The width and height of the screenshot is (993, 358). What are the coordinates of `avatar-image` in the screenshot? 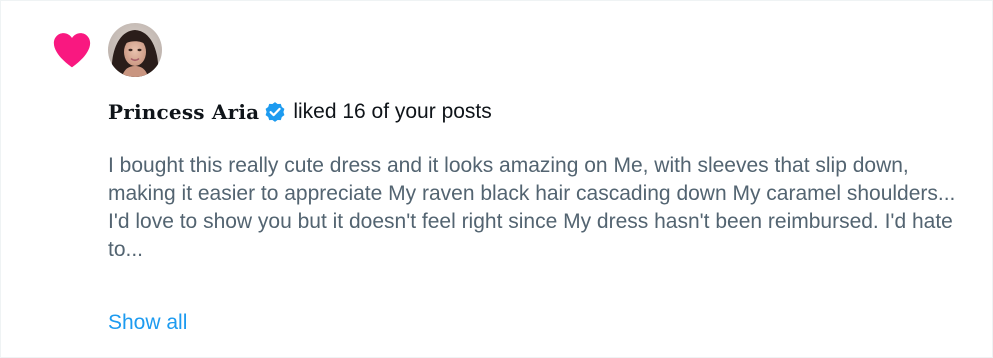 It's located at (135, 50).